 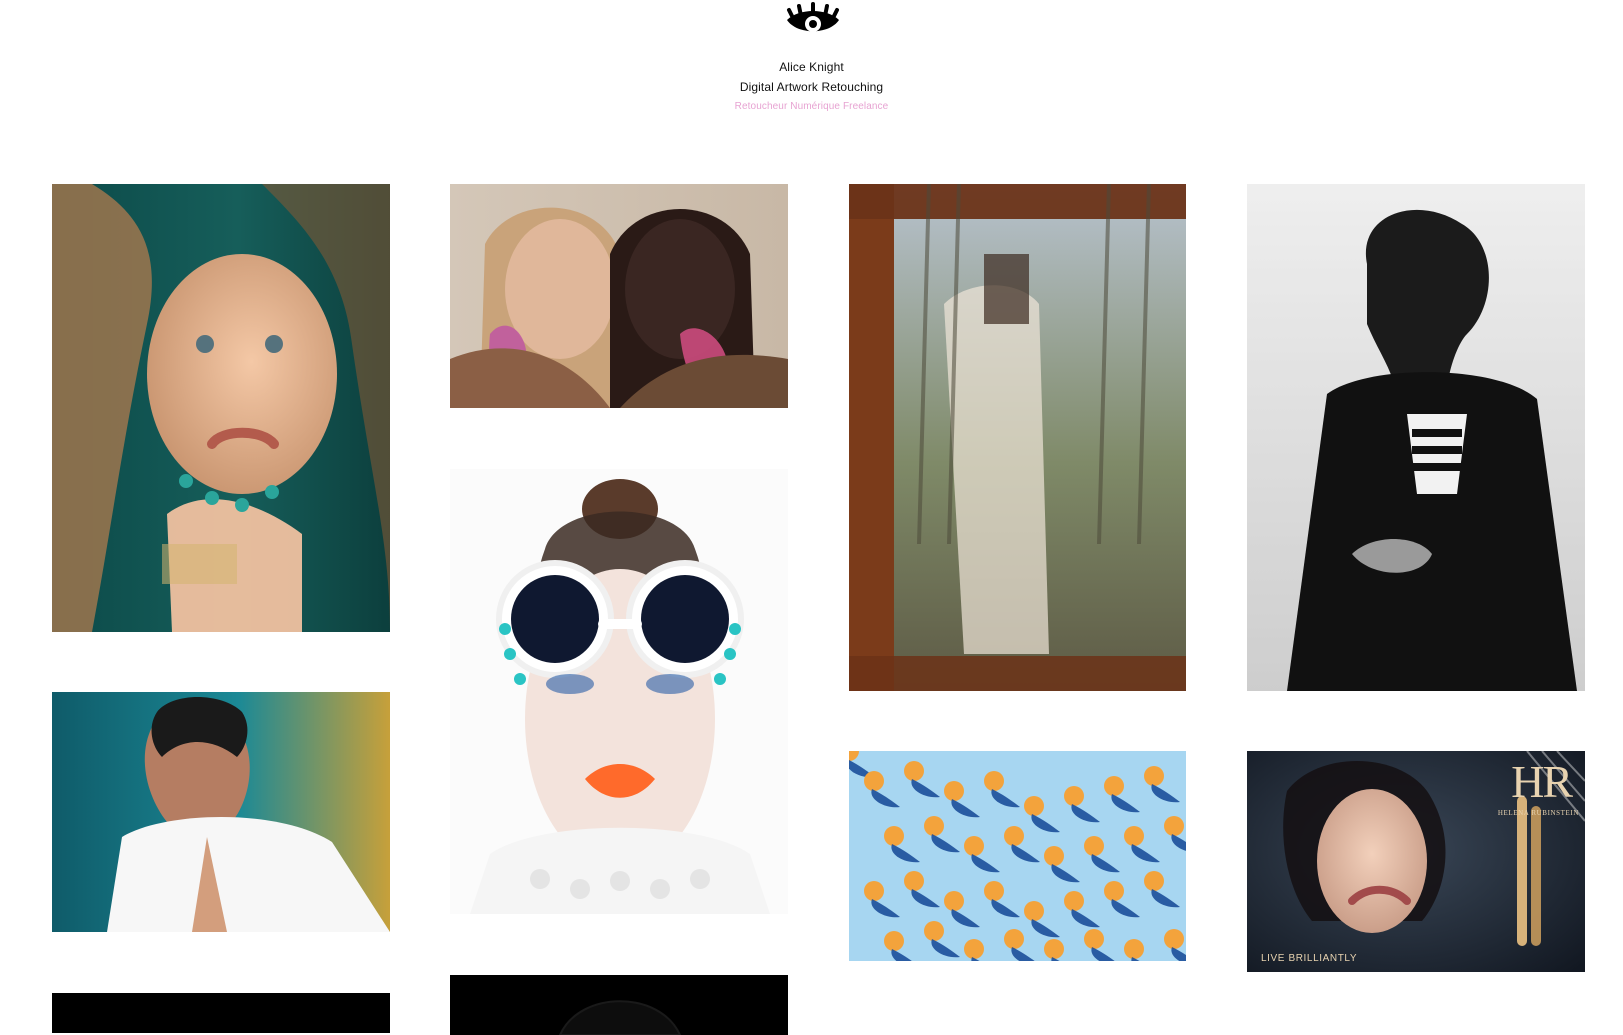 I want to click on gallery-item-two-models, so click(x=619, y=296).